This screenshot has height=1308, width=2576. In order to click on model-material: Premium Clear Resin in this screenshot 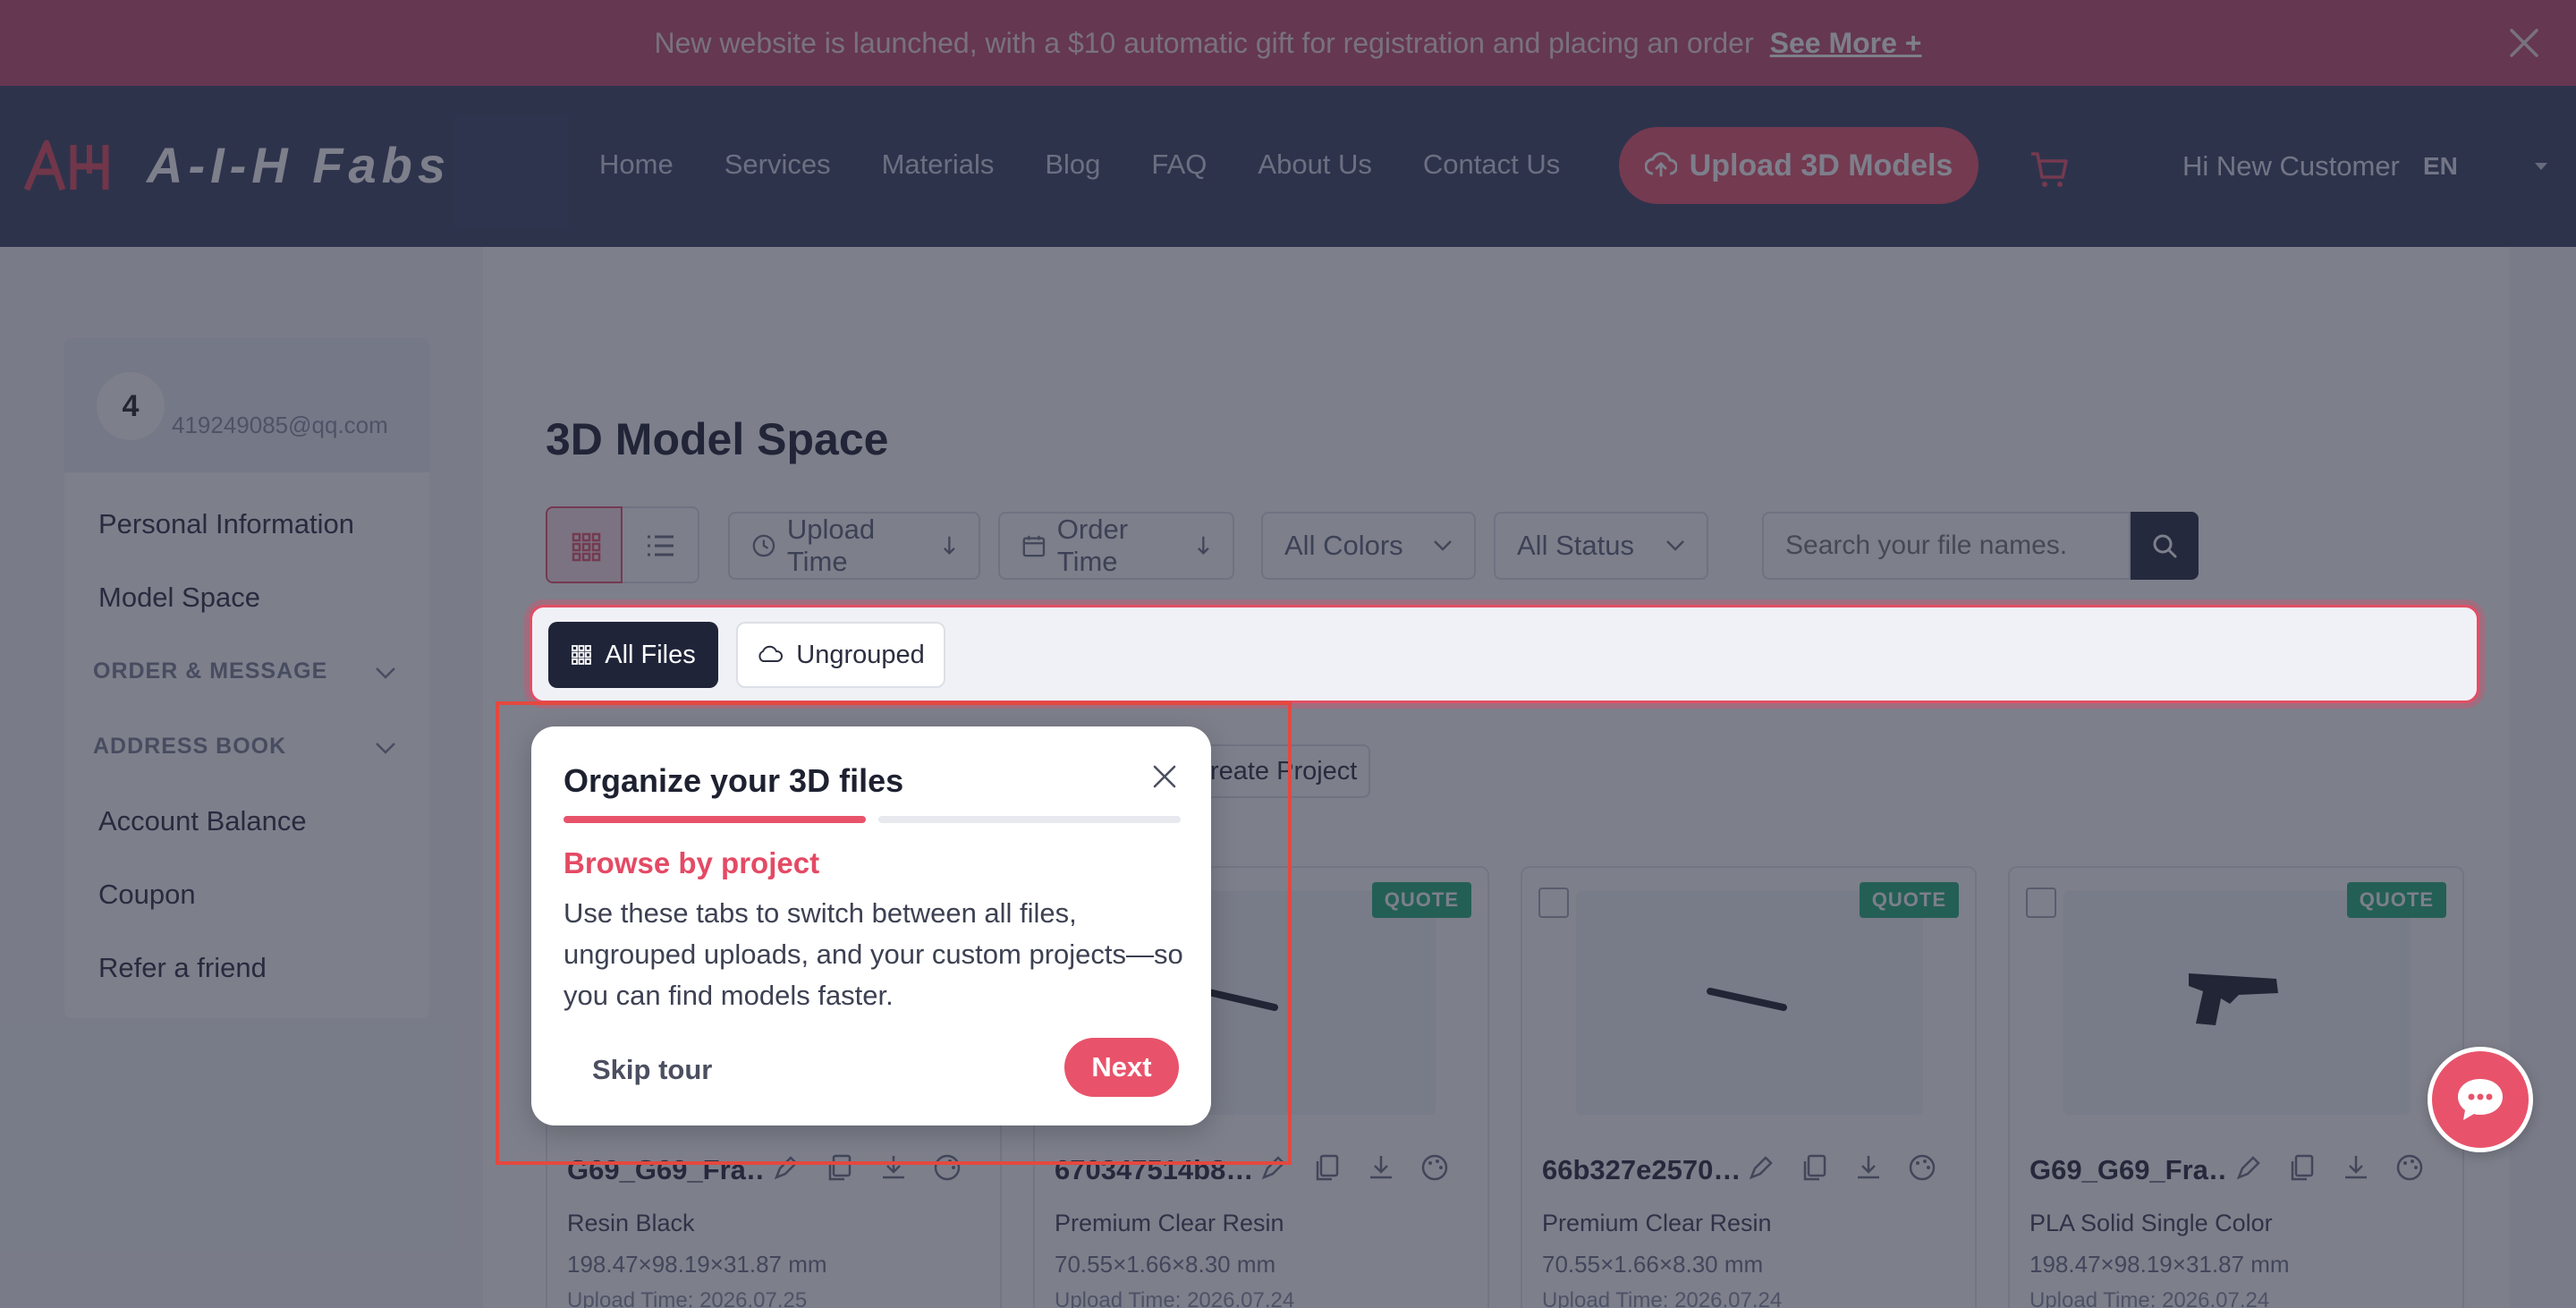, I will do `click(1169, 1223)`.